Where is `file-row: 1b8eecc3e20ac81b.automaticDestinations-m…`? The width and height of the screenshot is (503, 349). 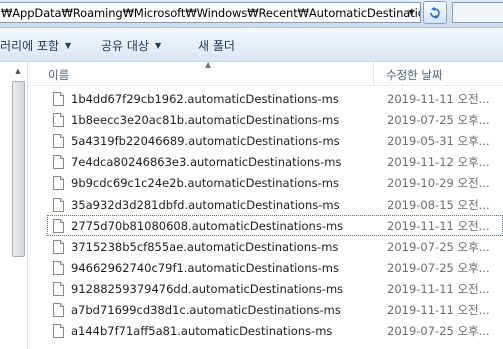 file-row: 1b8eecc3e20ac81b.automaticDestinations-m… is located at coordinates (275, 119).